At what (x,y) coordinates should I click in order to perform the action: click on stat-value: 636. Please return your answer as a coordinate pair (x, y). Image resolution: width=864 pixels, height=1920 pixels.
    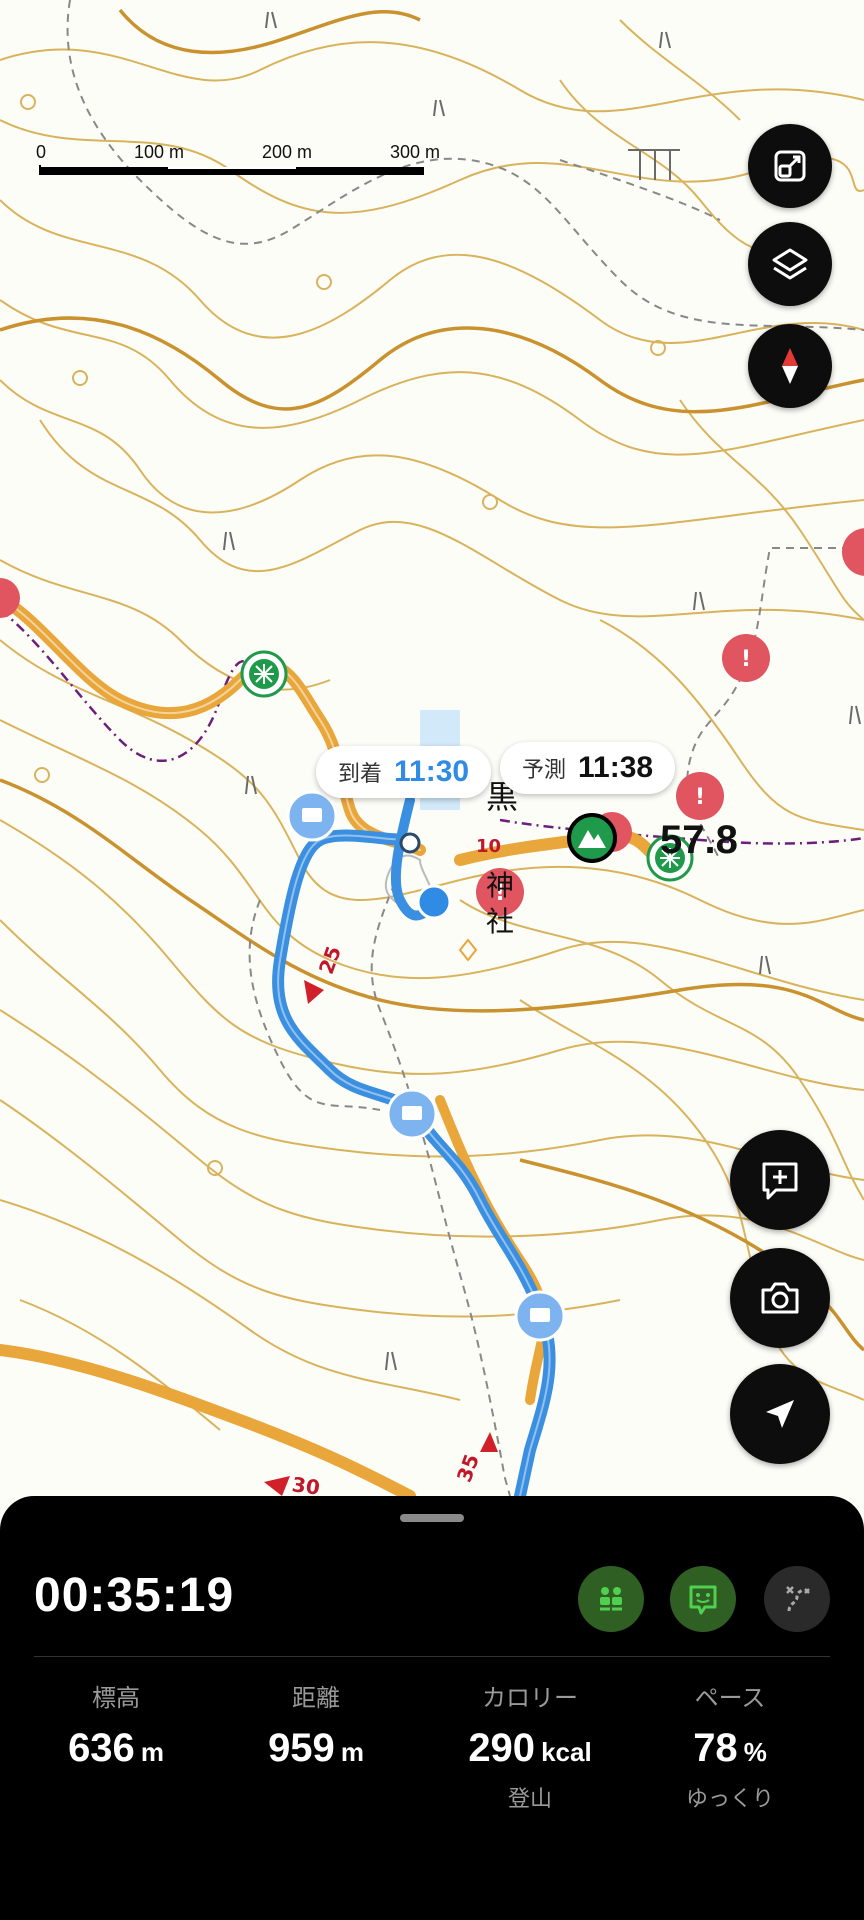
    Looking at the image, I should click on (101, 1748).